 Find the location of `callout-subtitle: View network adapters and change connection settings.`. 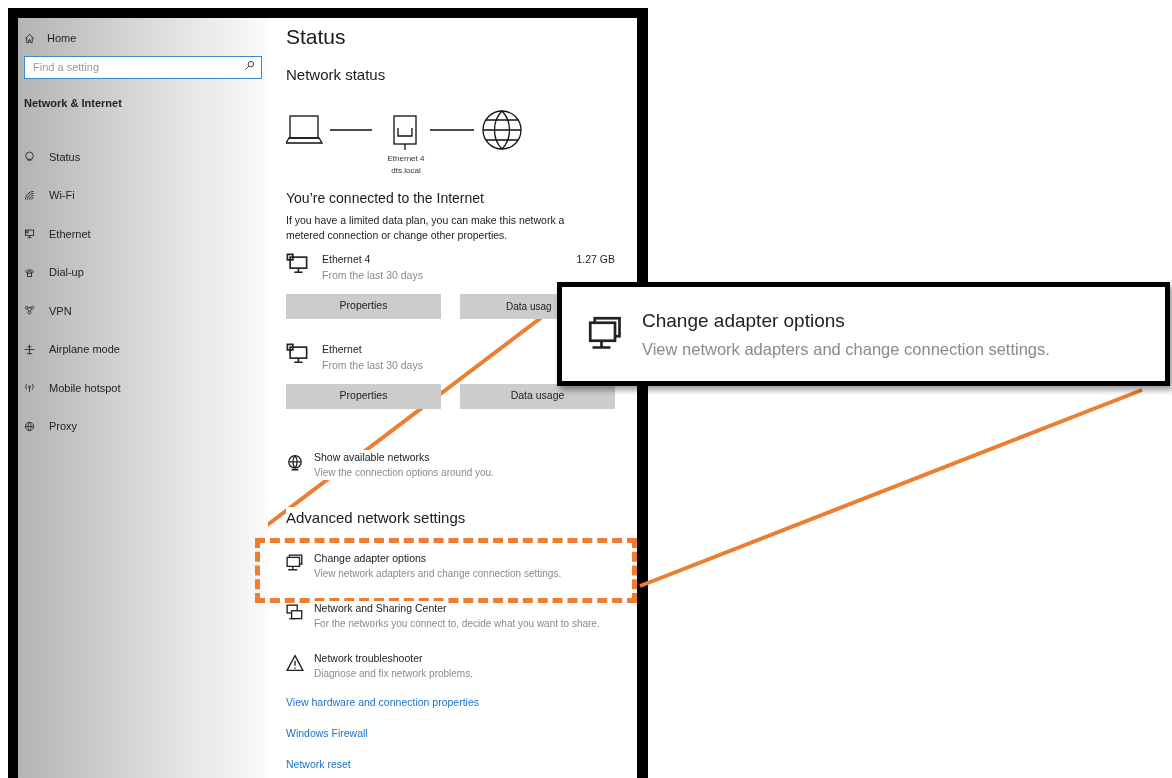

callout-subtitle: View network adapters and change connection settings. is located at coordinates (846, 349).